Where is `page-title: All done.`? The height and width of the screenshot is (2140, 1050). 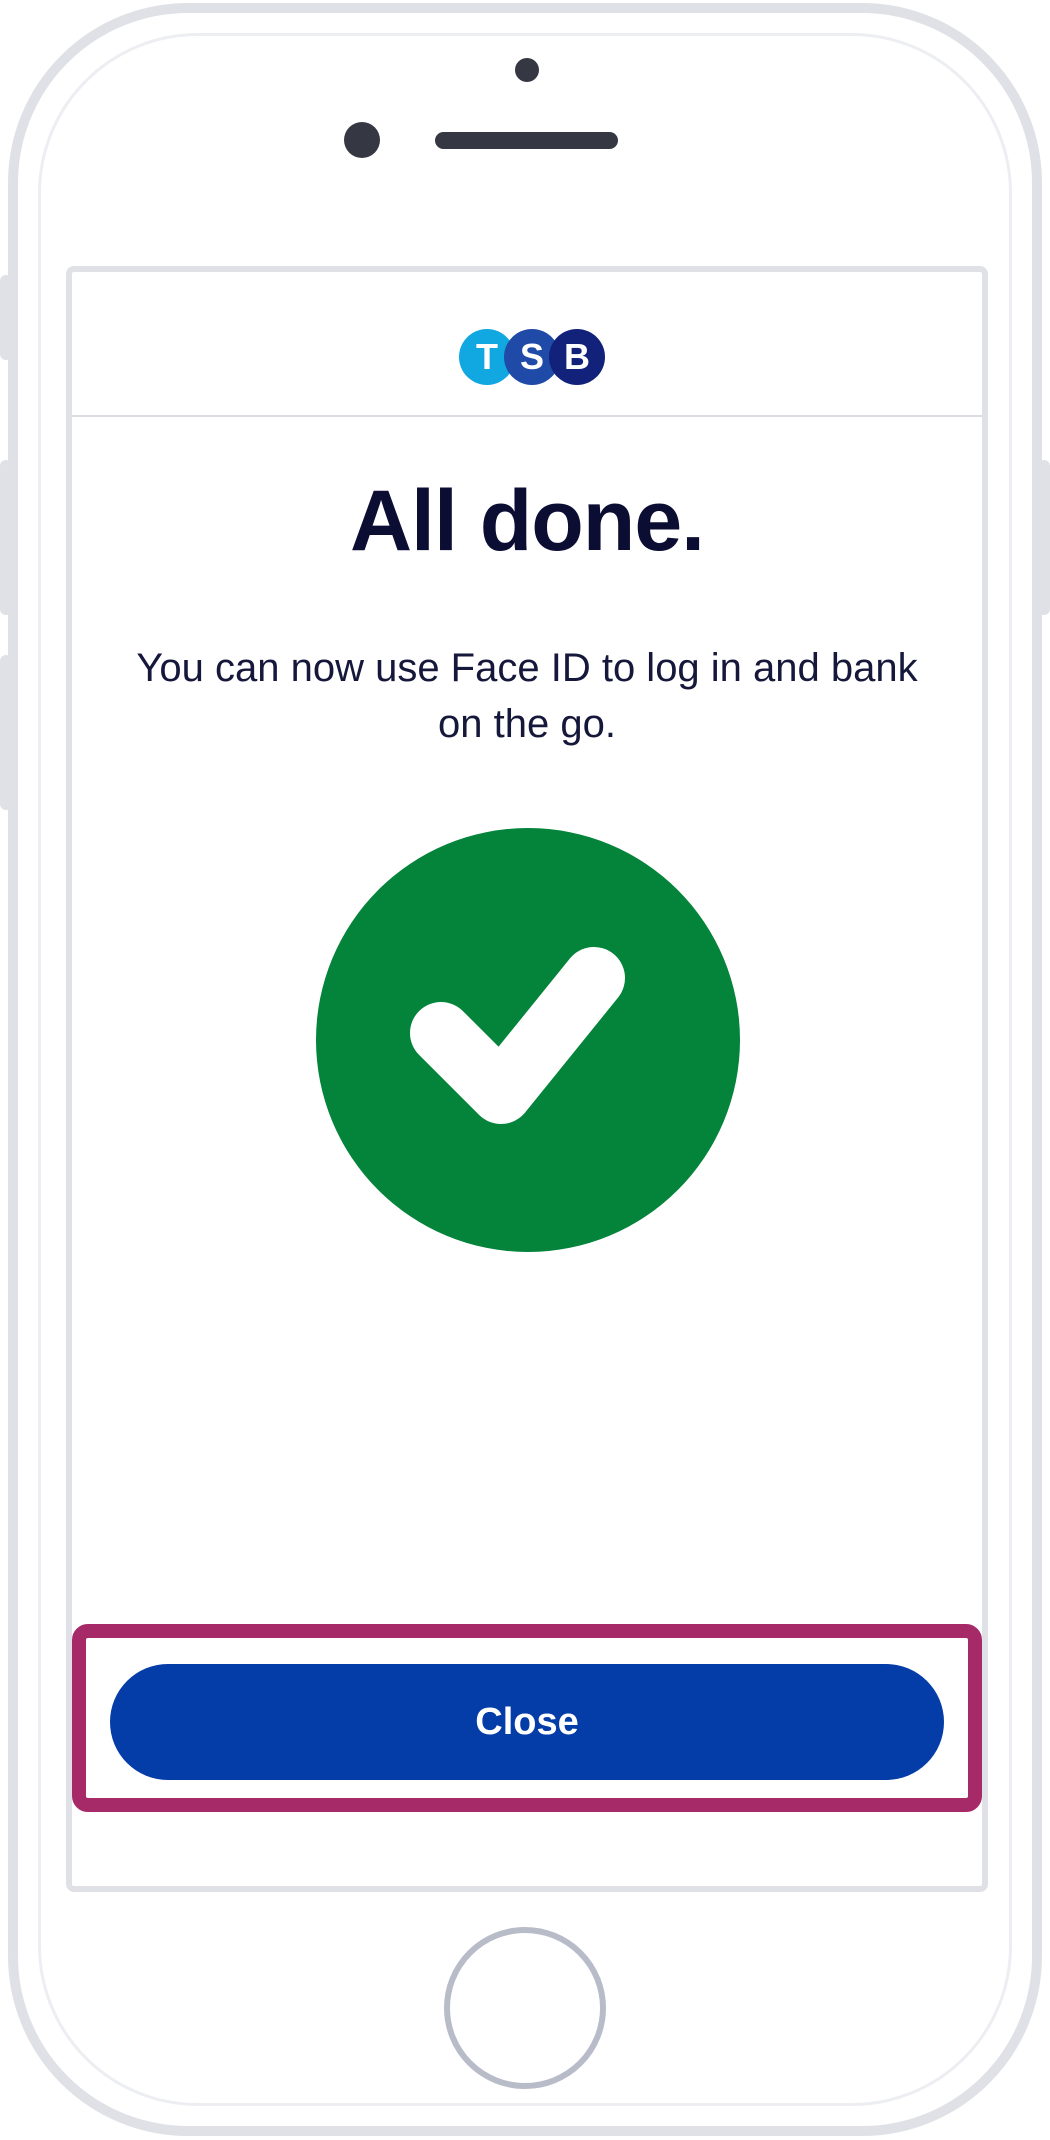
page-title: All done. is located at coordinates (527, 521).